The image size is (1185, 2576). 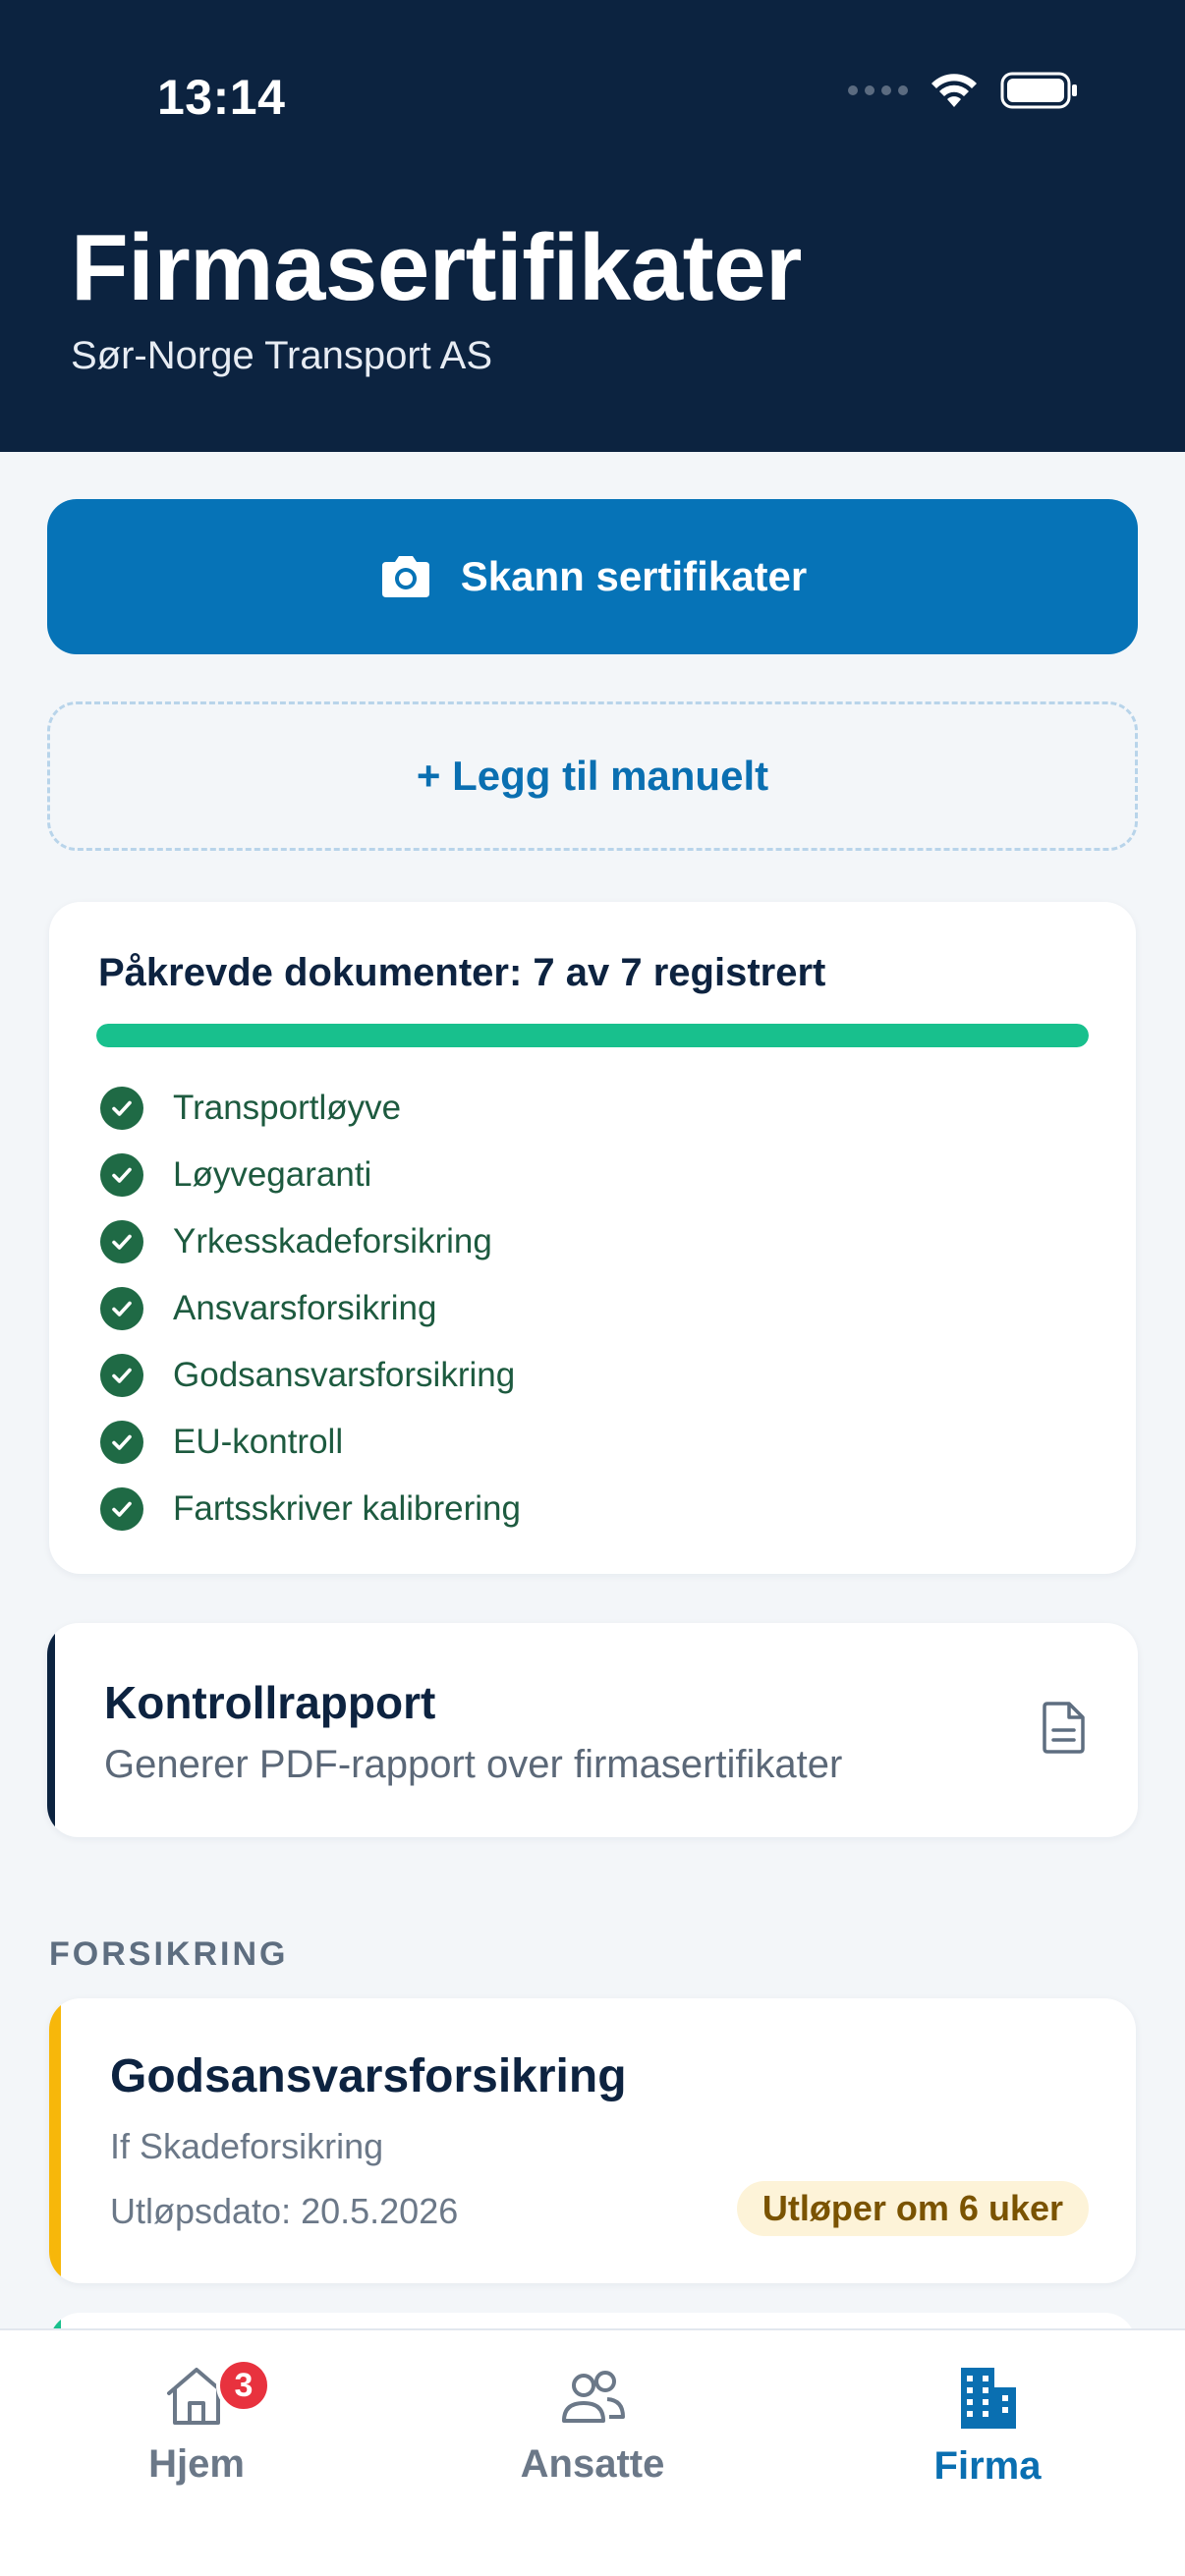 I want to click on required-document-item: Transportløyve, so click(x=311, y=1108).